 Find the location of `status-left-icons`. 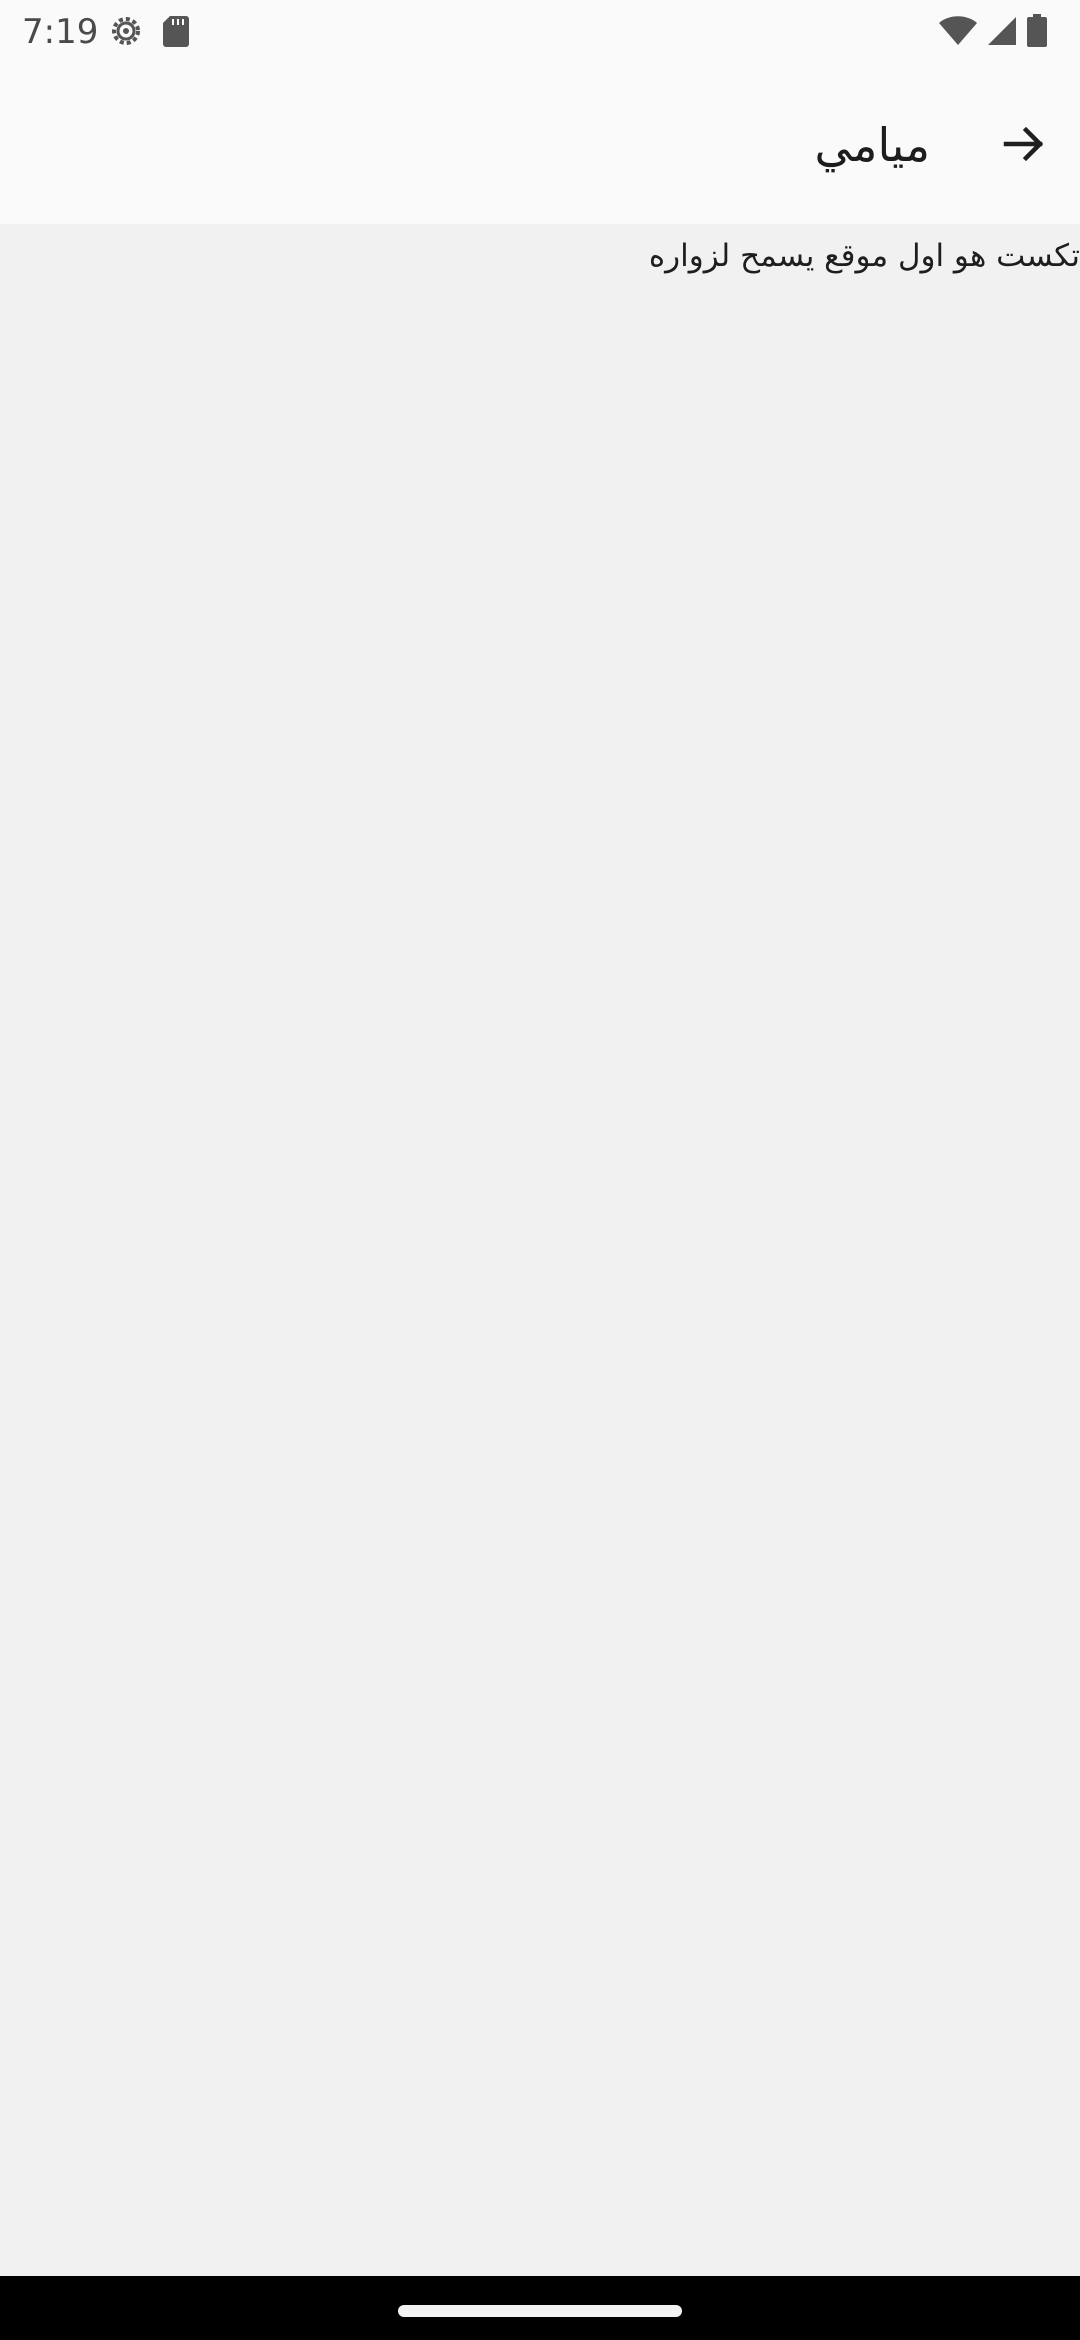

status-left-icons is located at coordinates (149, 33).